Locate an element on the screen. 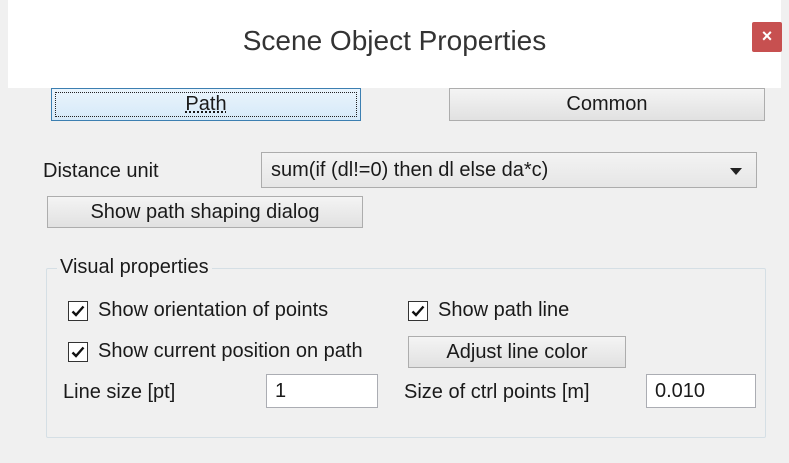 The width and height of the screenshot is (789, 463). close-button: × is located at coordinates (767, 37).